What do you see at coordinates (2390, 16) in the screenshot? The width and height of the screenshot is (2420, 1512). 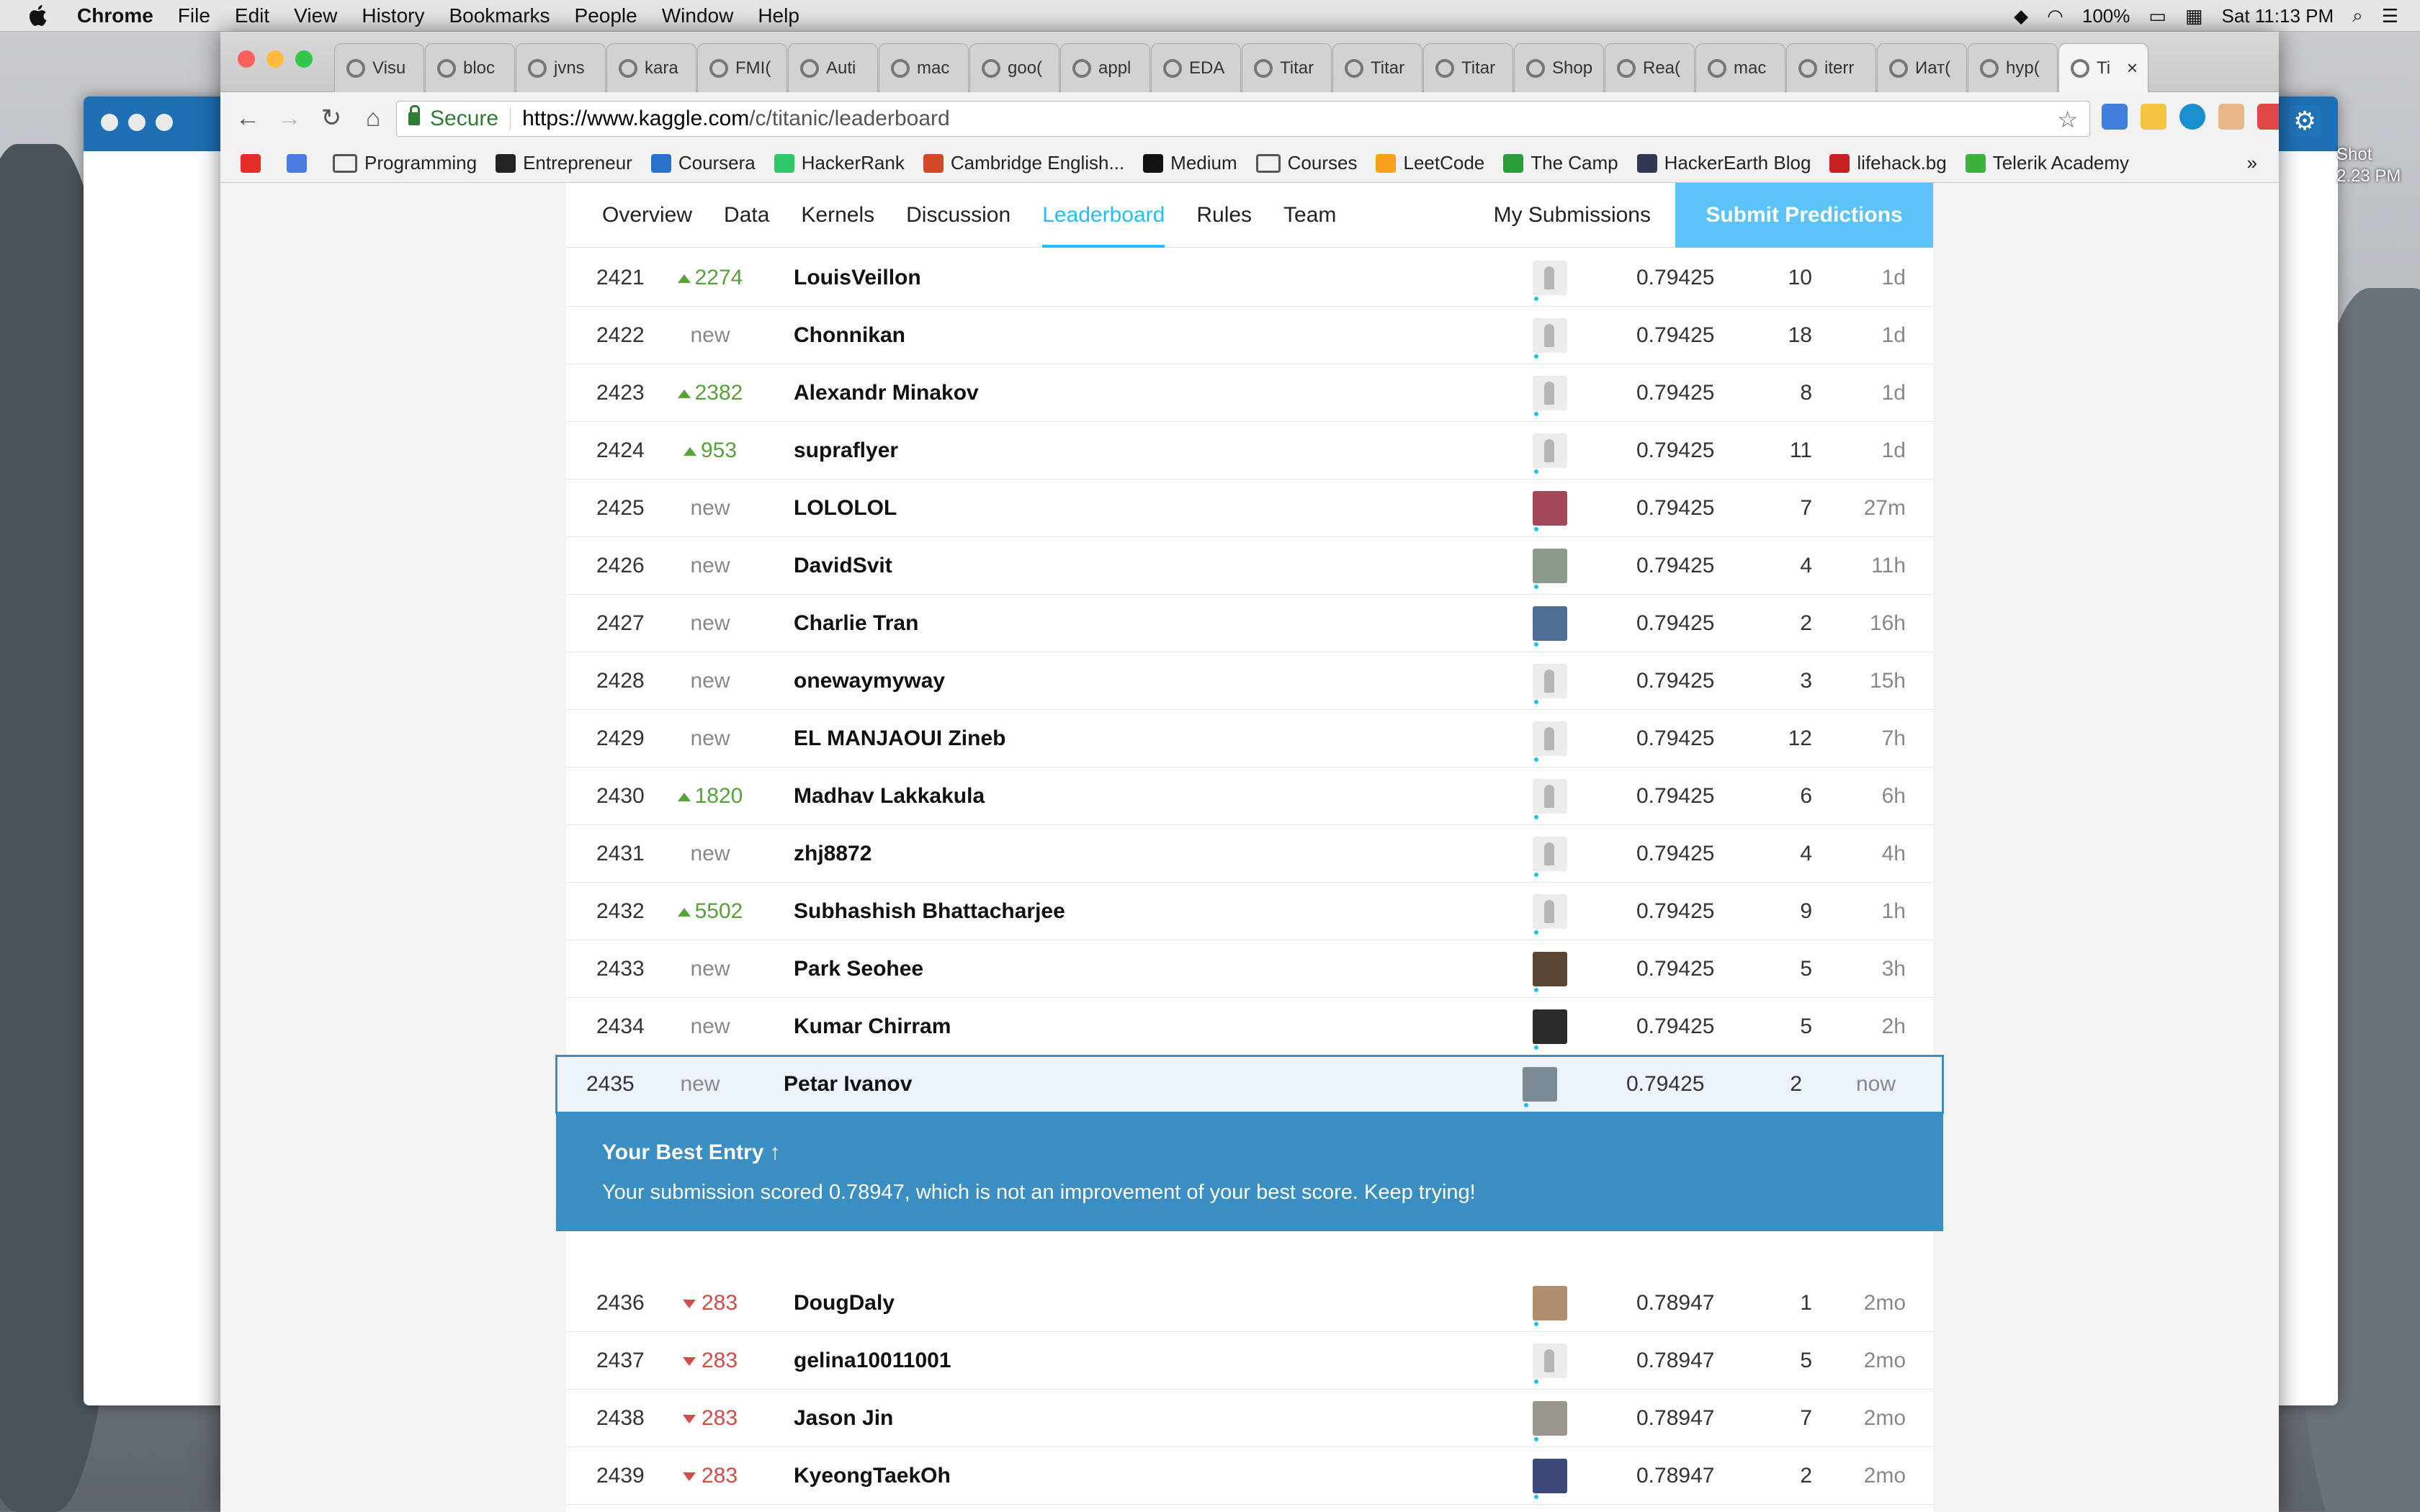 I see `notification-center-icon: ☰` at bounding box center [2390, 16].